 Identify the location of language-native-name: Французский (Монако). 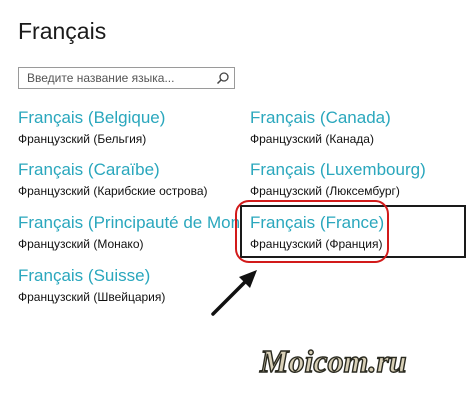
(81, 244).